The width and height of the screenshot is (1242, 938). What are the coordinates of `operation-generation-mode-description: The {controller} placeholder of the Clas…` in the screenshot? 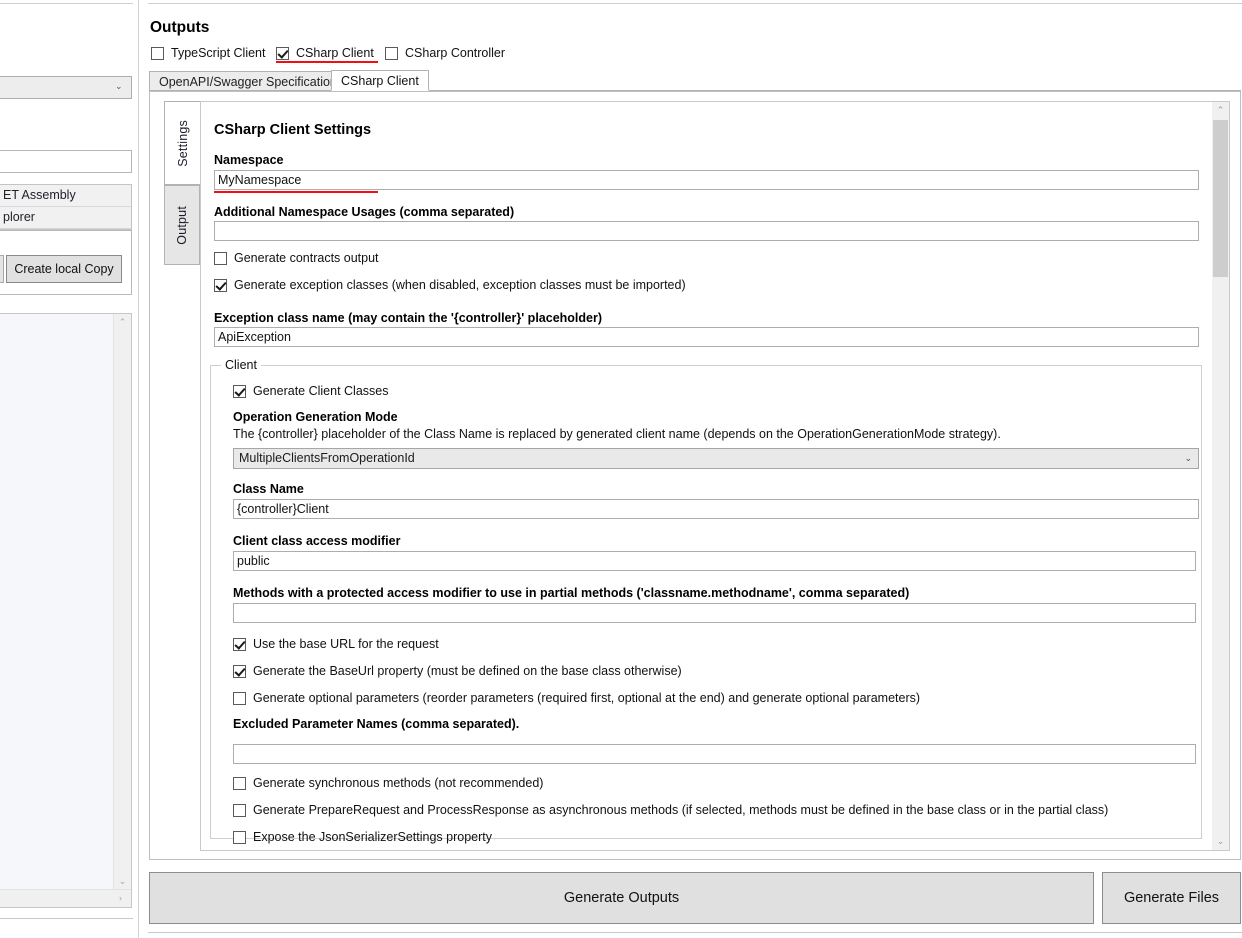 It's located at (617, 434).